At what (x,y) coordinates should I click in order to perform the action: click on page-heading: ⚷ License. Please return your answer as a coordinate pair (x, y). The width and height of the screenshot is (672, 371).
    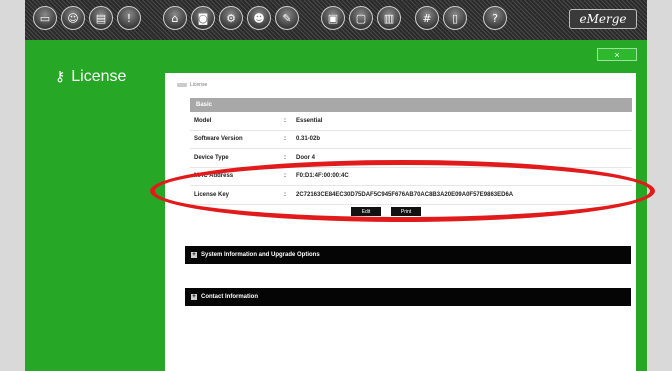
    Looking at the image, I should click on (90, 77).